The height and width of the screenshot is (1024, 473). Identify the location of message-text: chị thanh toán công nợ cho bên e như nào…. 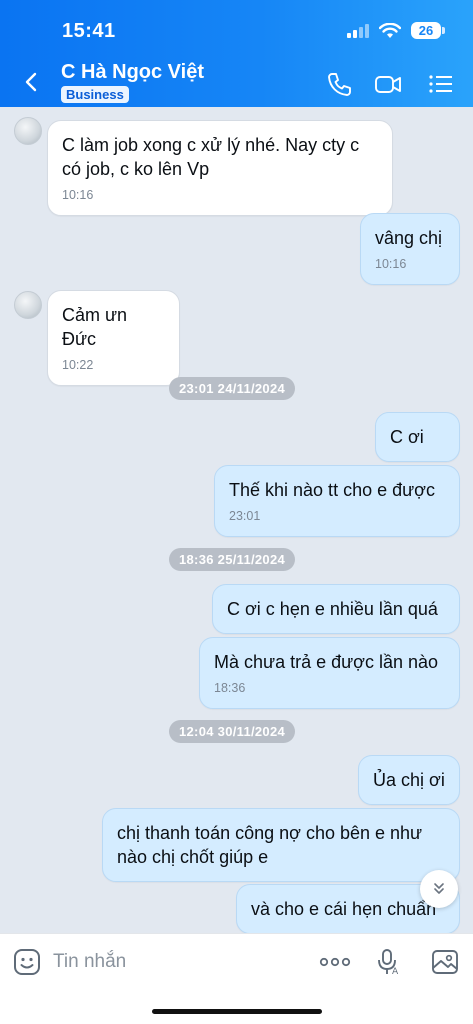
(270, 845).